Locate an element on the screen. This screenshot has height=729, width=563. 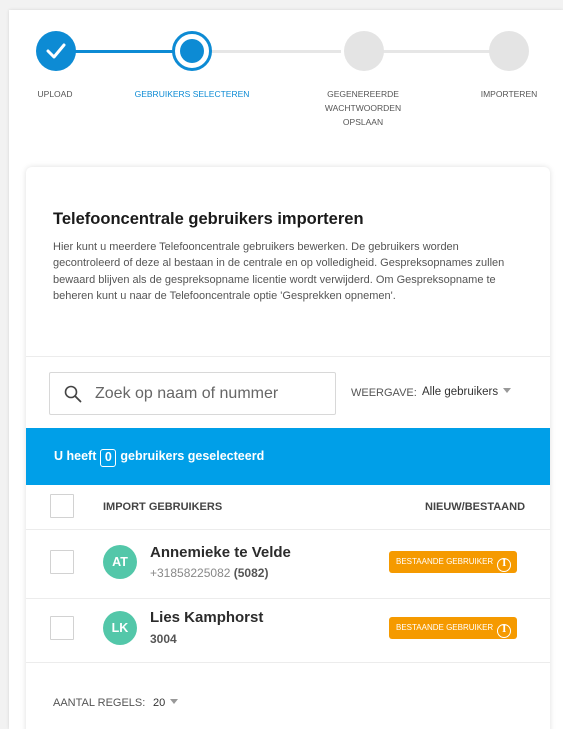
user-number: +31858225082 (5082) is located at coordinates (209, 573).